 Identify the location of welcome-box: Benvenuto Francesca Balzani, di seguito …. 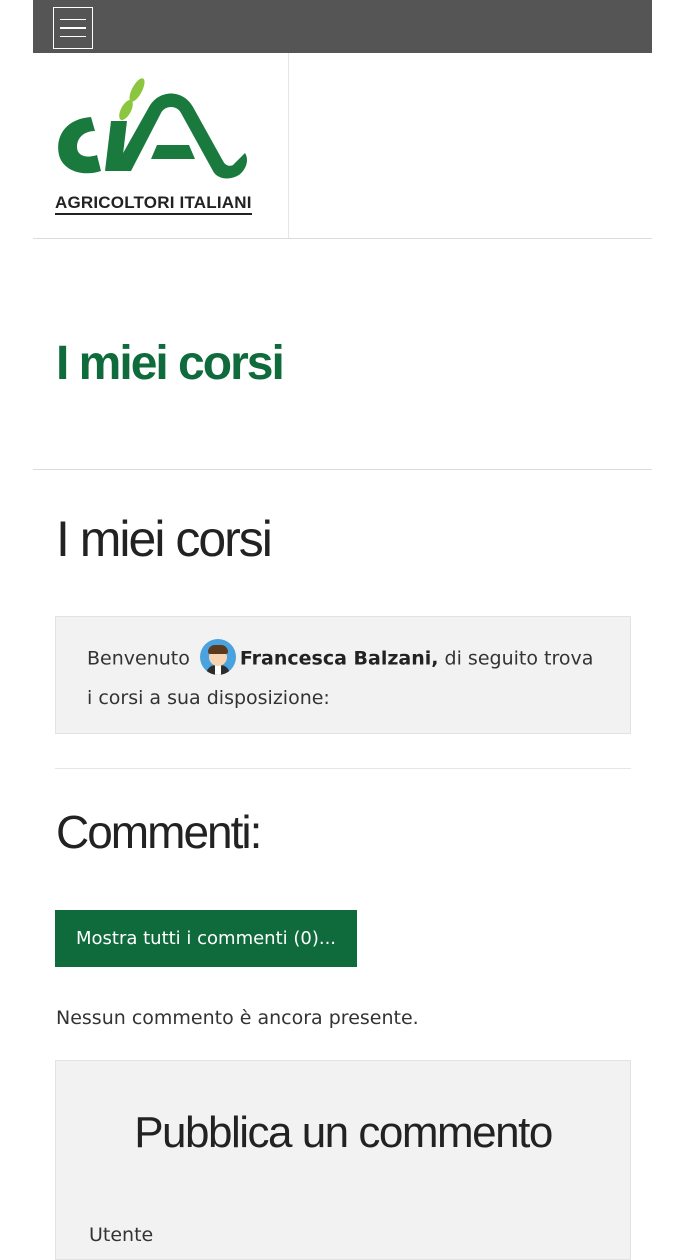
(343, 675).